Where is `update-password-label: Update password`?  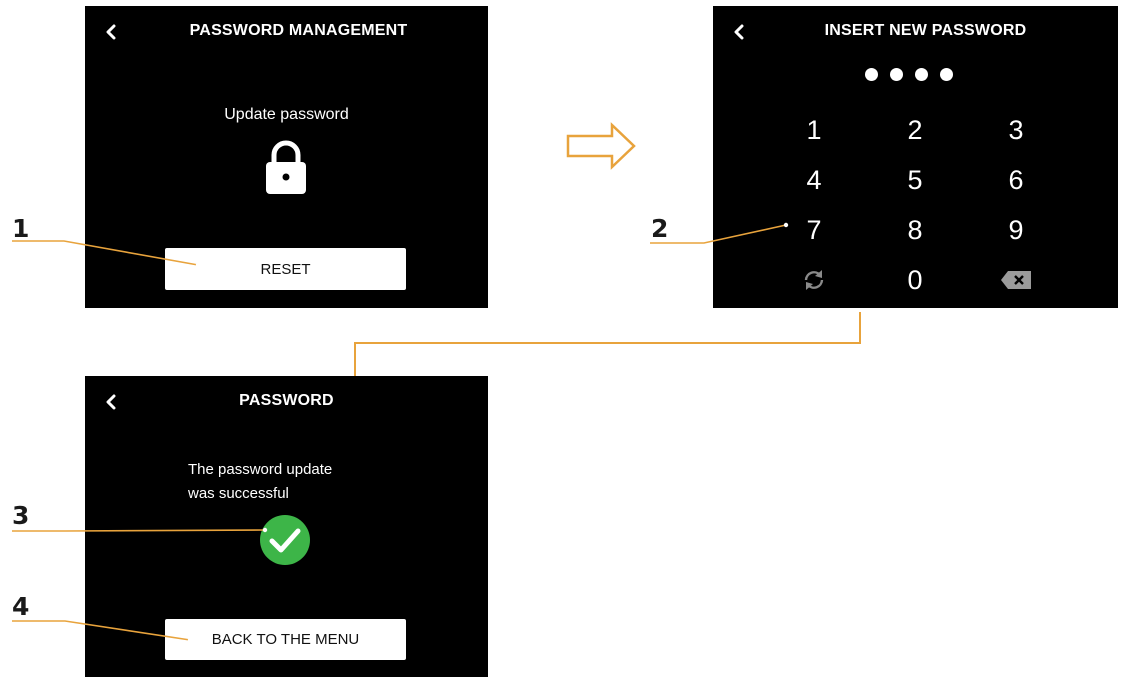
update-password-label: Update password is located at coordinates (286, 114).